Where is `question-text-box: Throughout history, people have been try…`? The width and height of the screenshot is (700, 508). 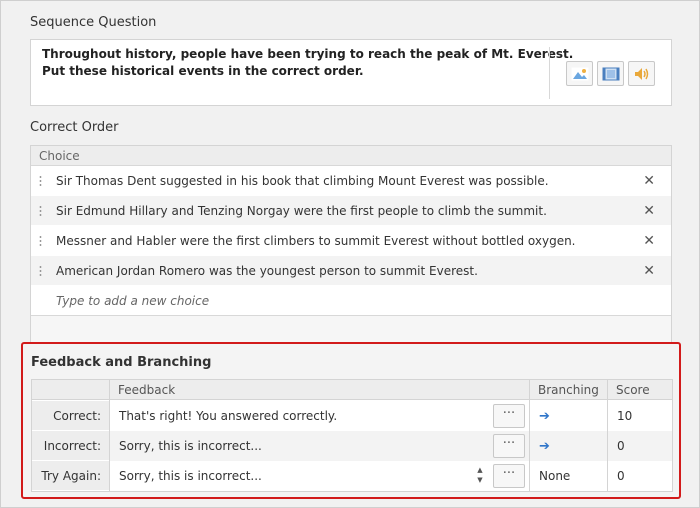
question-text-box: Throughout history, people have been try… is located at coordinates (351, 72).